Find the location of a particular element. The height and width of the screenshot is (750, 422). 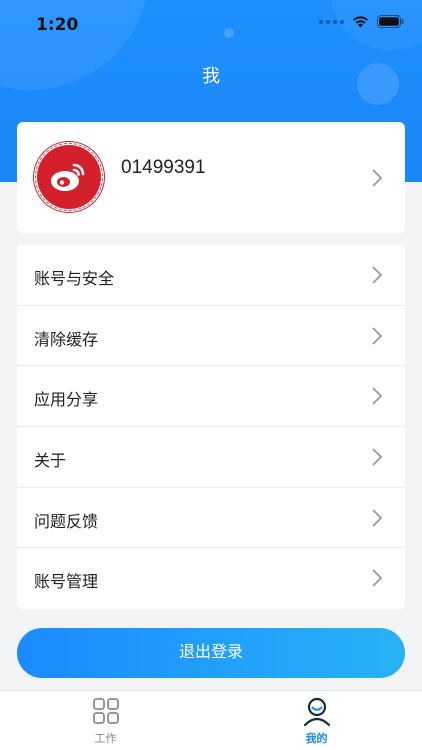

status-icons is located at coordinates (361, 21).